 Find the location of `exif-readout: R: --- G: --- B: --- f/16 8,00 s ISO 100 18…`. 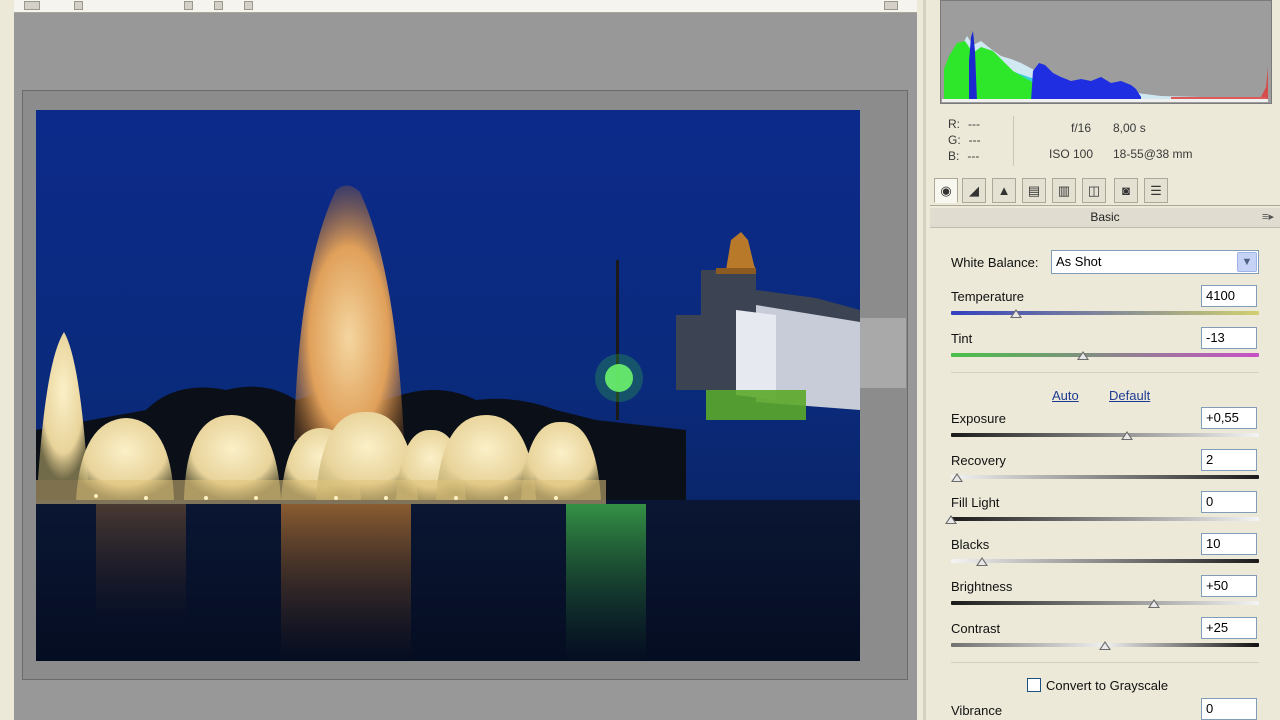

exif-readout: R: --- G: --- B: --- f/16 8,00 s ISO 100 18… is located at coordinates (1106, 142).